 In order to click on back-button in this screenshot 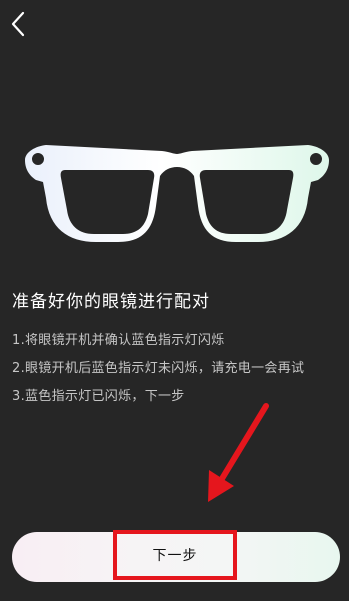, I will do `click(19, 24)`.